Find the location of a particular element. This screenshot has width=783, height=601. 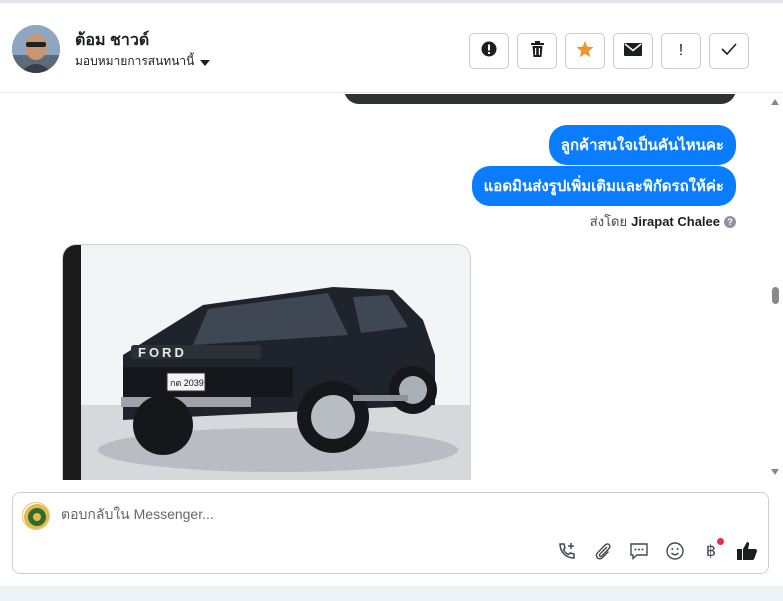

thread-scrollbar is located at coordinates (776, 287).